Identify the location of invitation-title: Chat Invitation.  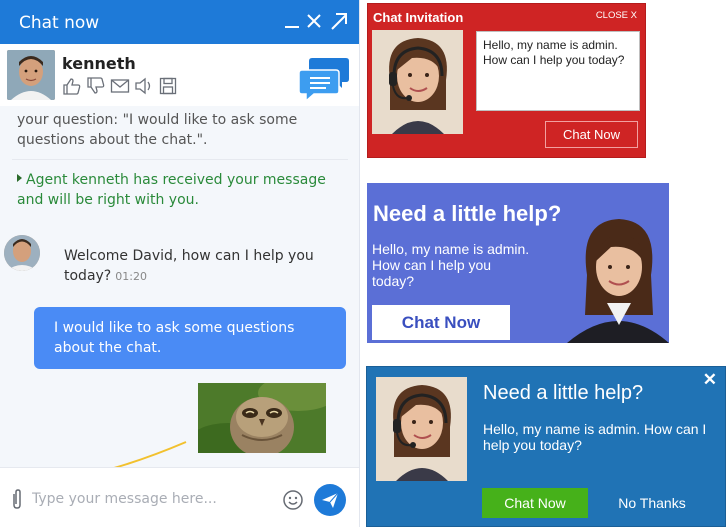
(418, 17).